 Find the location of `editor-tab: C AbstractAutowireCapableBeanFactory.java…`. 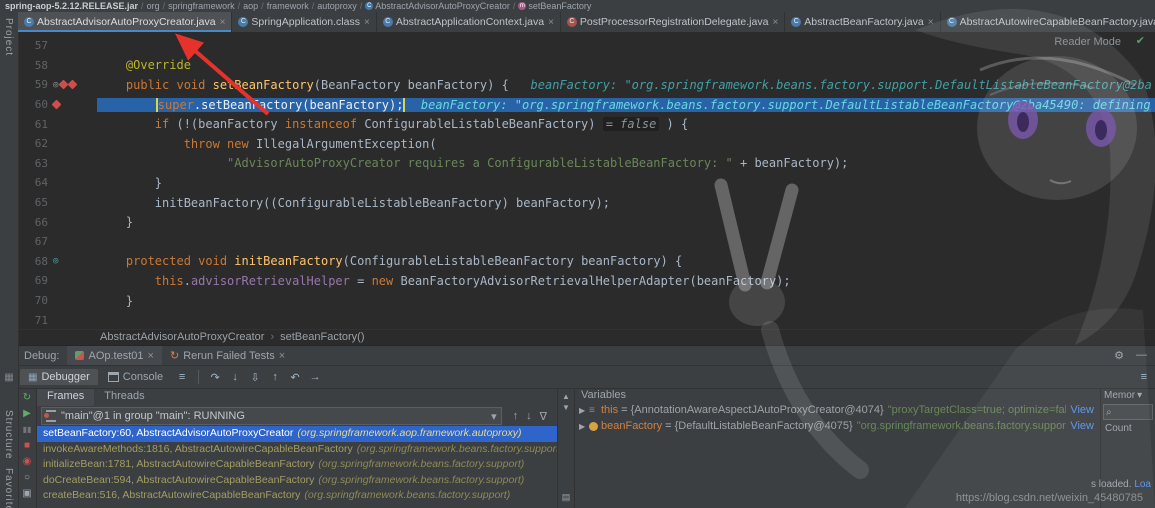

editor-tab: C AbstractAutowireCapableBeanFactory.java… is located at coordinates (1048, 22).